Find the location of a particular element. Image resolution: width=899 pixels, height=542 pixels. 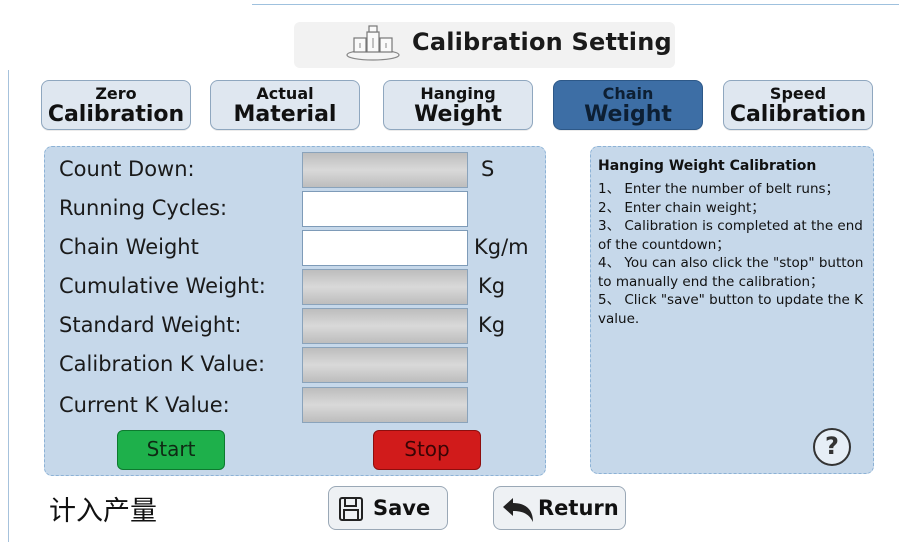

cumulative-weight-unit: Kg is located at coordinates (492, 286).